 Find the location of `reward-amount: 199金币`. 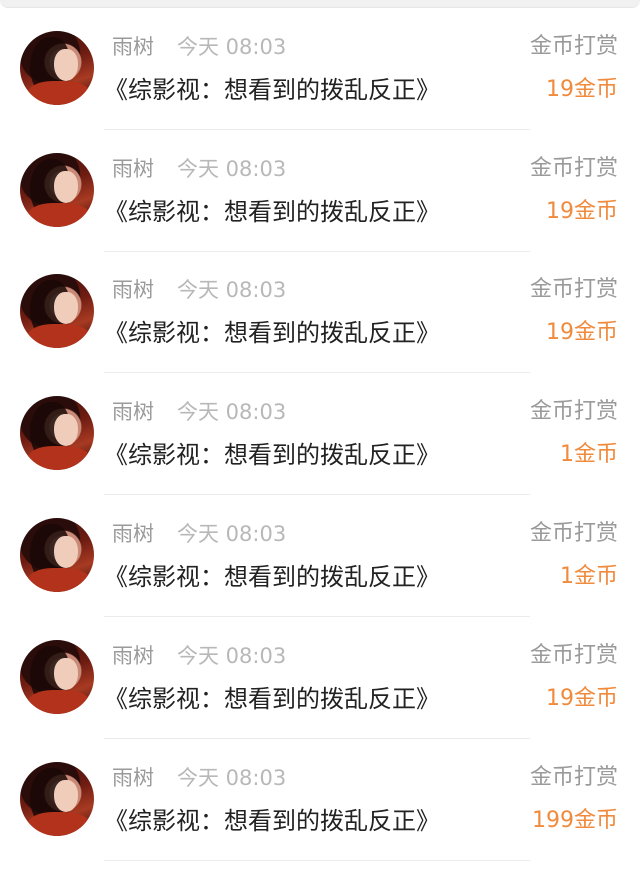

reward-amount: 199金币 is located at coordinates (575, 820).